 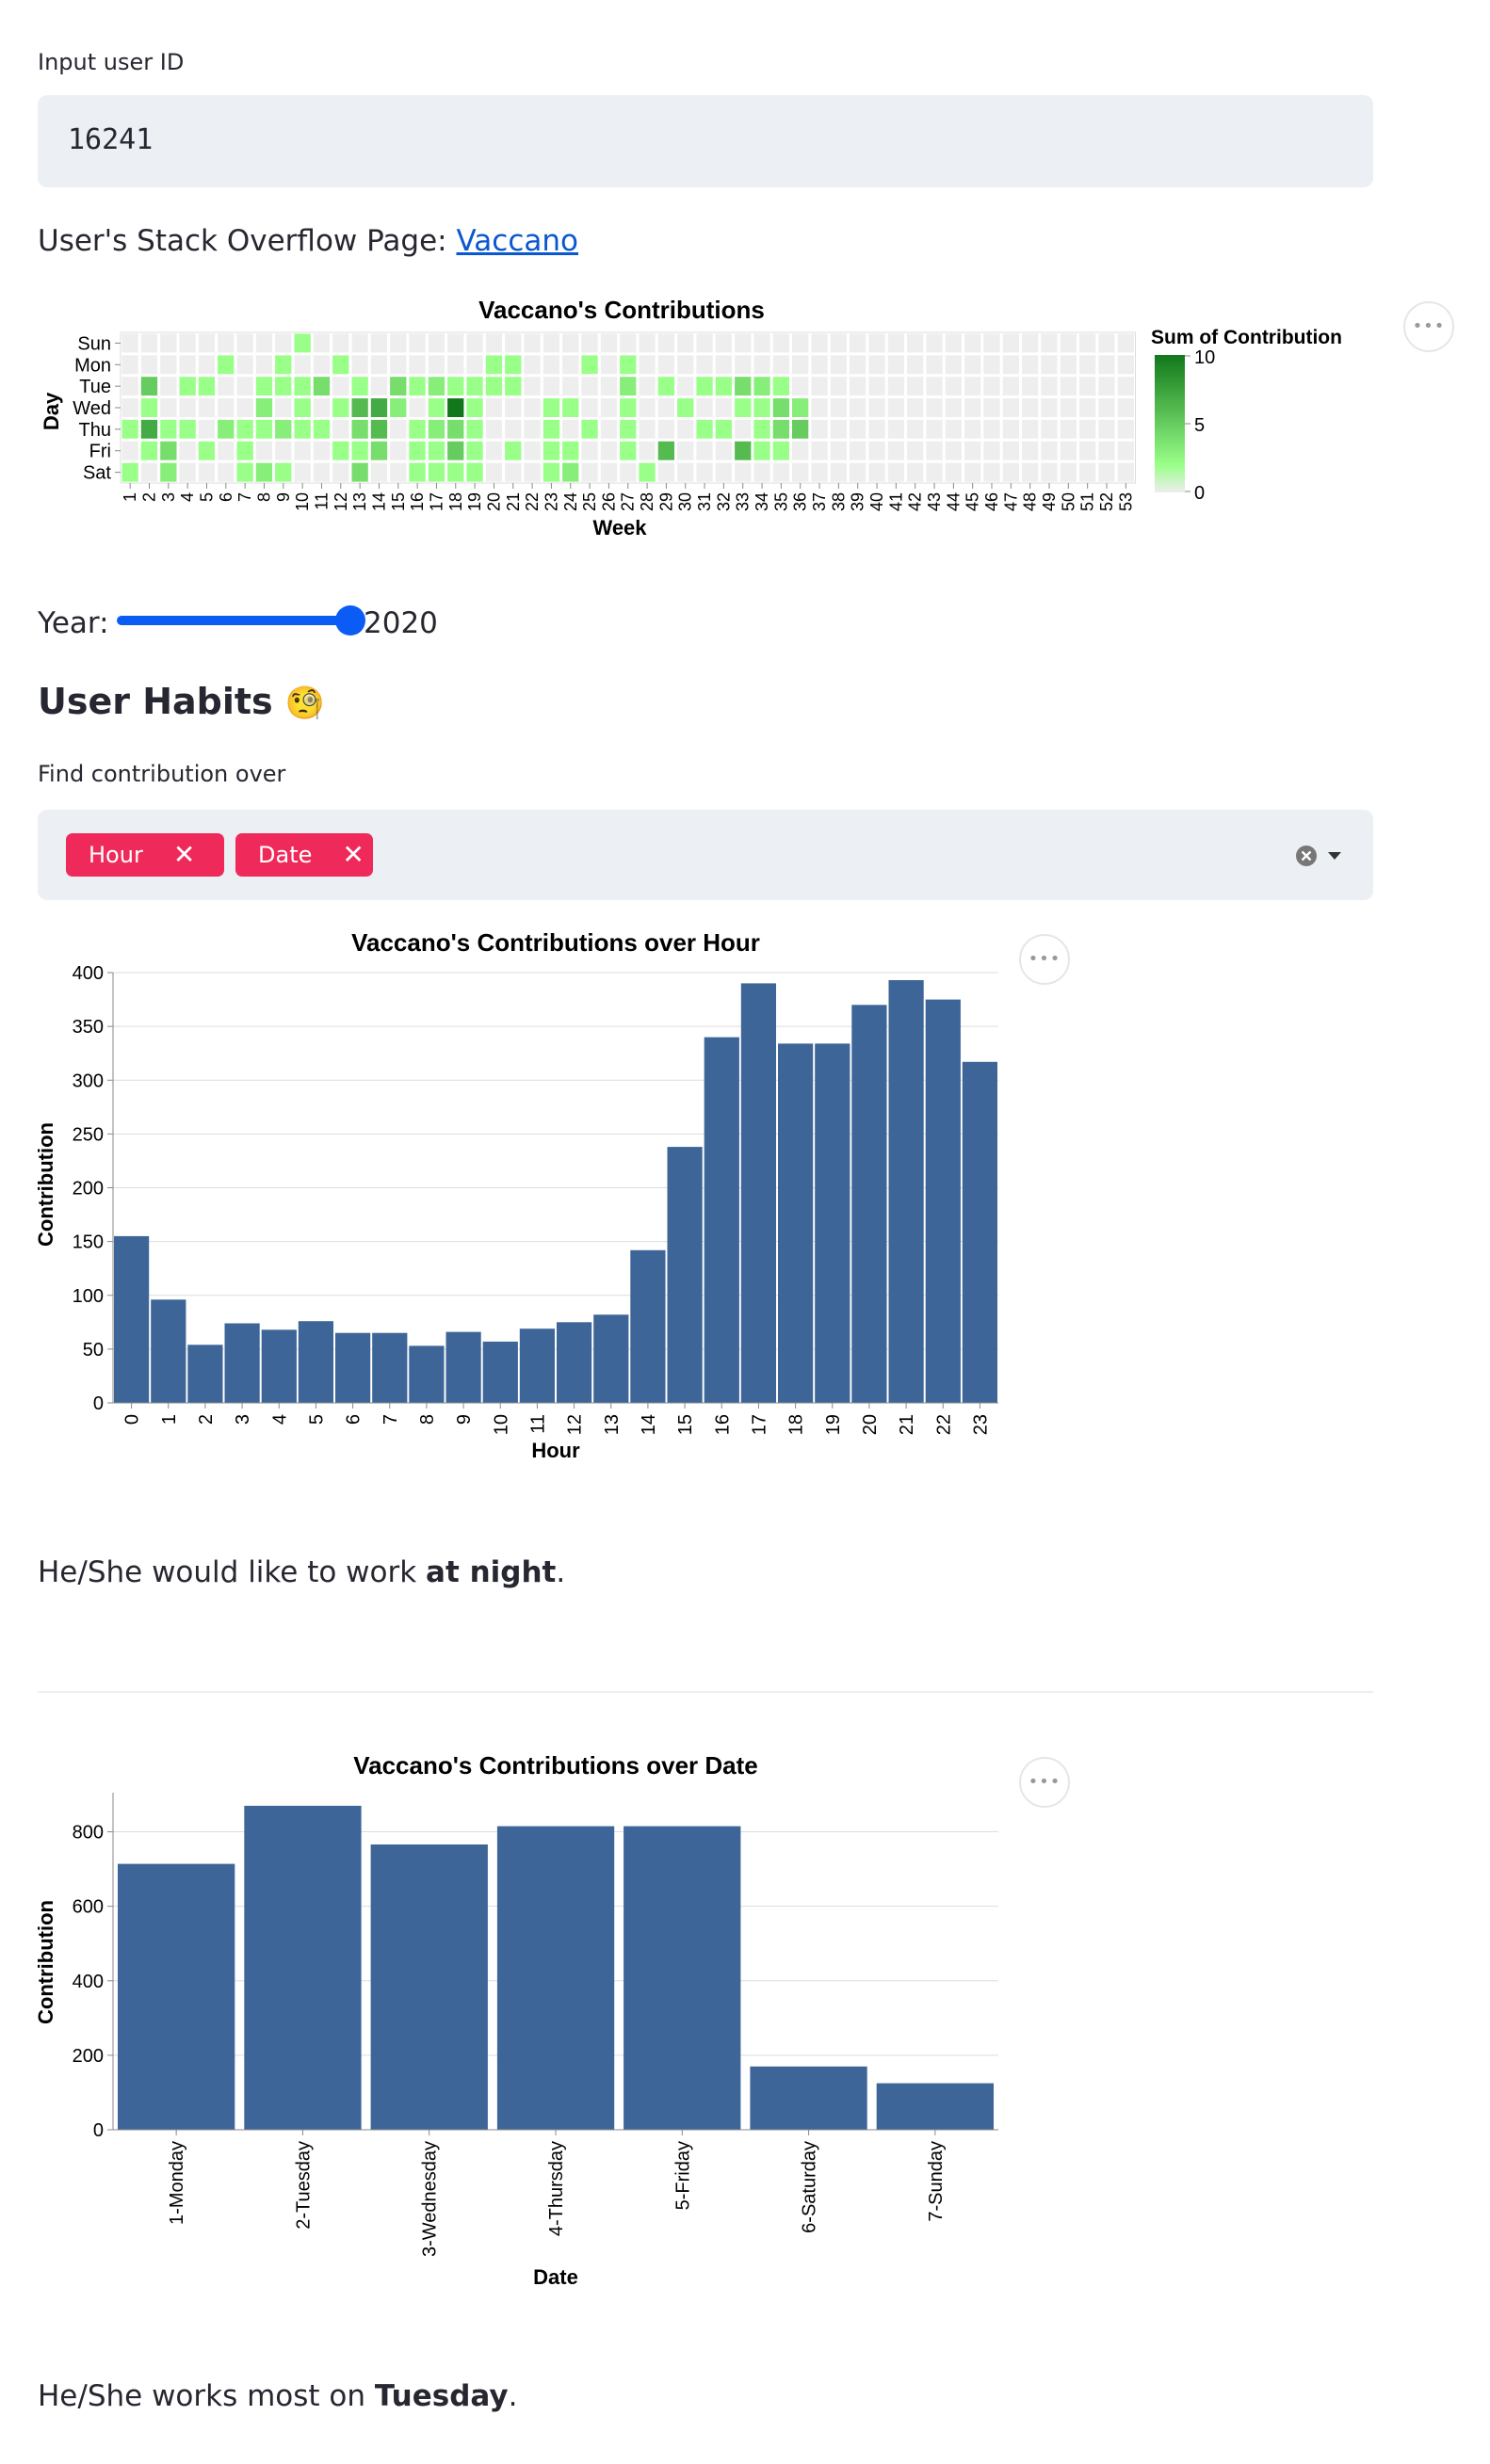 I want to click on profile-link: Vaccano, so click(x=517, y=241).